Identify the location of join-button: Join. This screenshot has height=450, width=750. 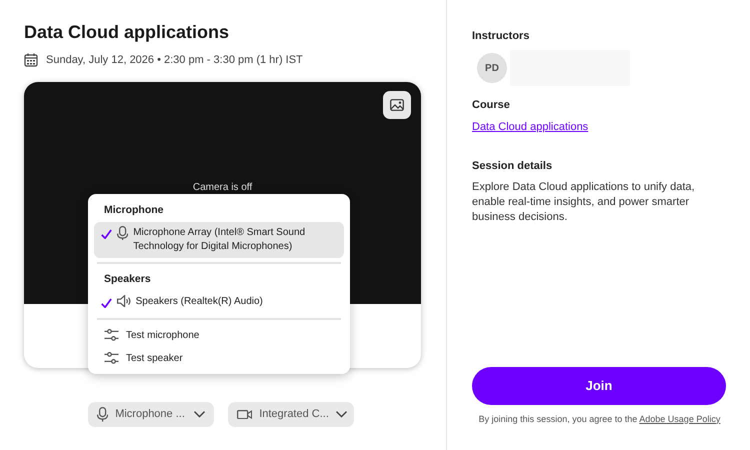
(599, 385).